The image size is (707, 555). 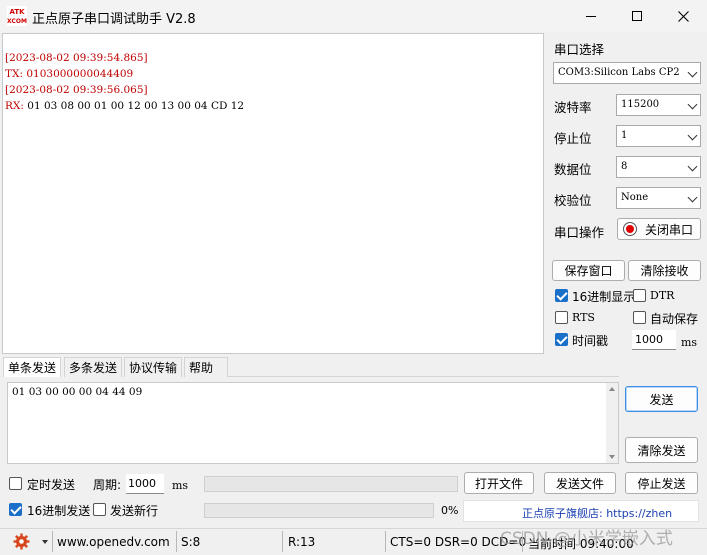 I want to click on clear-send-button: 清除发送, so click(x=661, y=450).